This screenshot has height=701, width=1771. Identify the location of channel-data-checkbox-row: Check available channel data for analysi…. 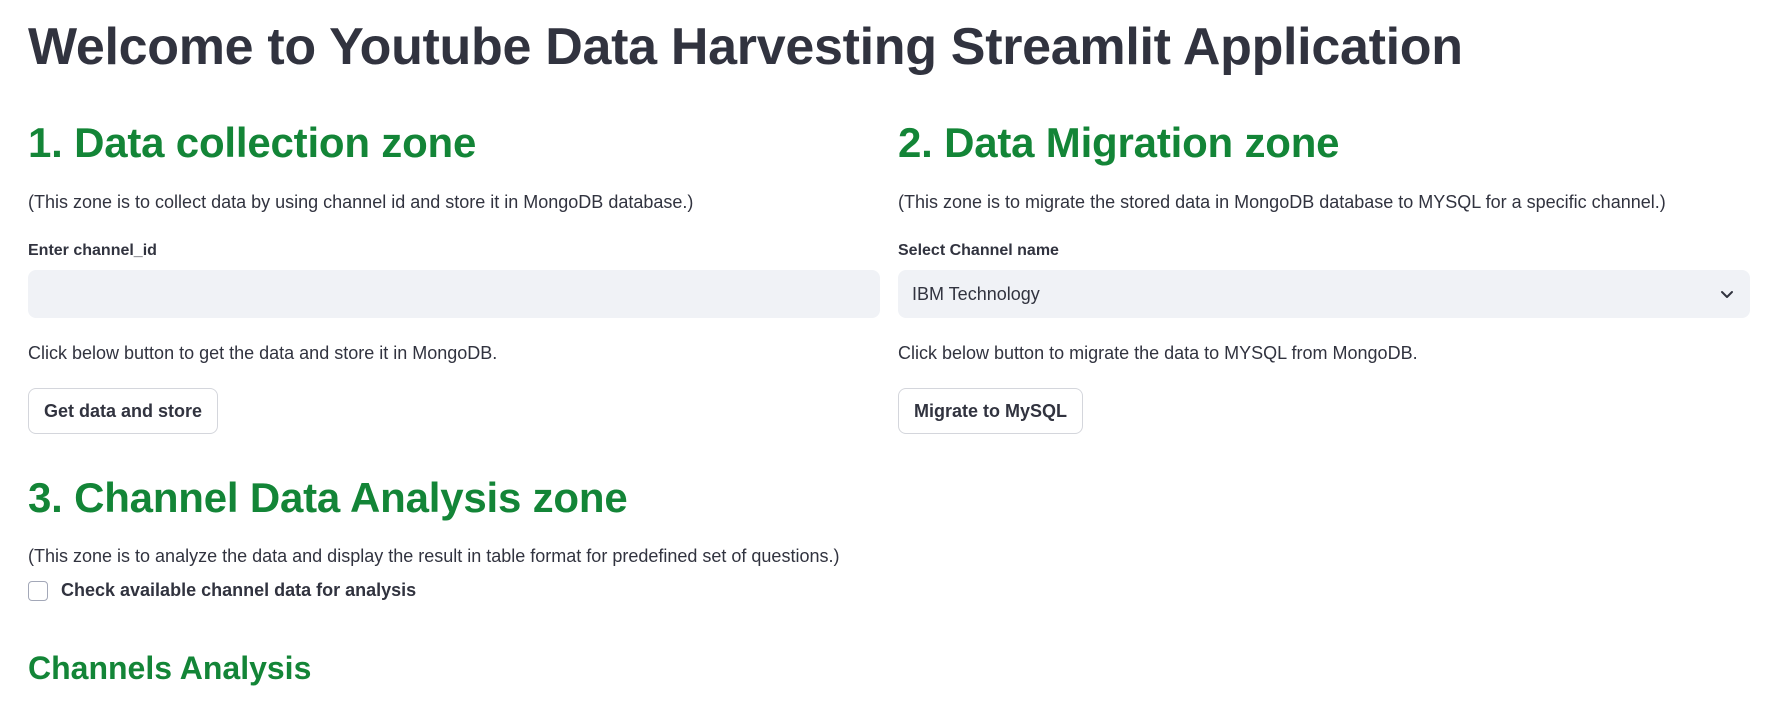
(222, 590).